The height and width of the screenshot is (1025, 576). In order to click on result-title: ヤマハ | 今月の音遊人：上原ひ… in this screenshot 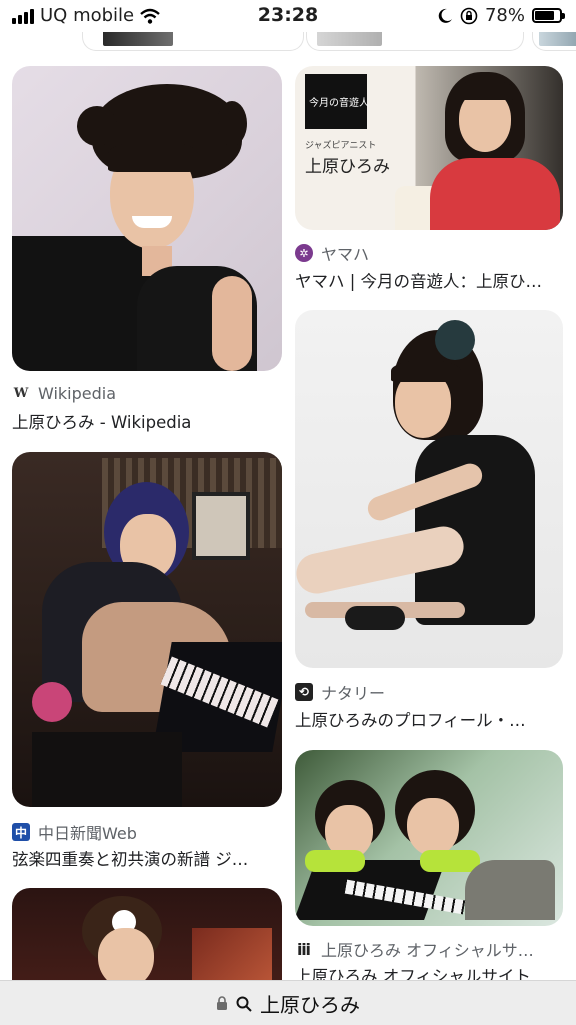, I will do `click(429, 280)`.